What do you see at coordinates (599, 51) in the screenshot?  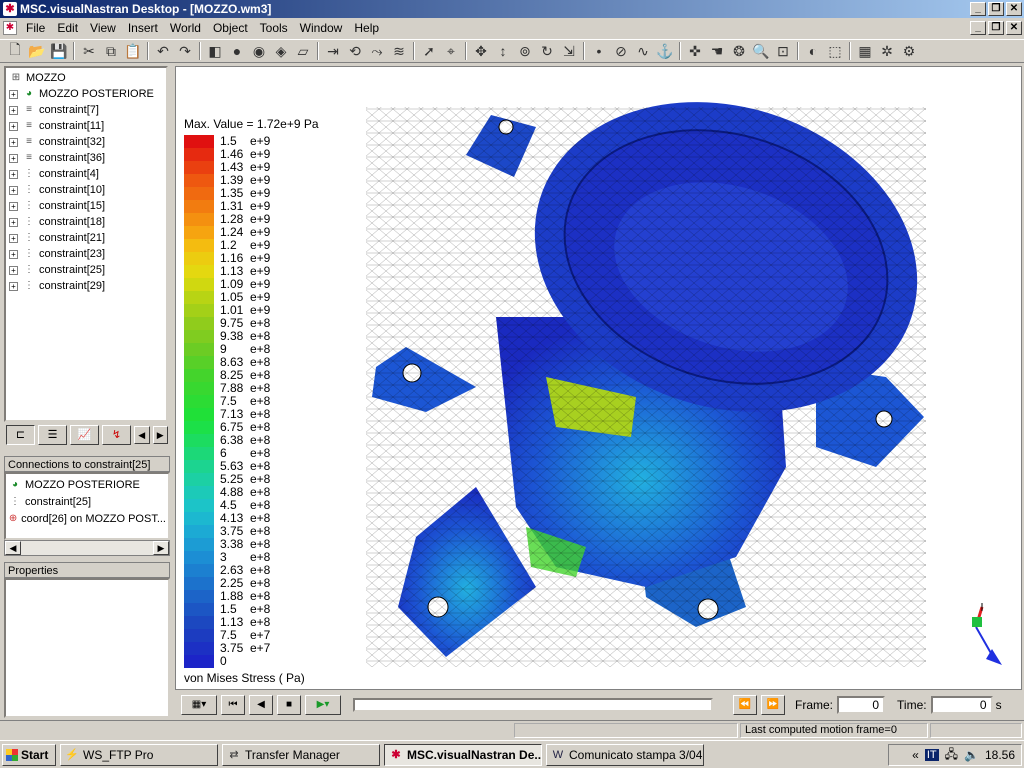 I see `point-icon: •` at bounding box center [599, 51].